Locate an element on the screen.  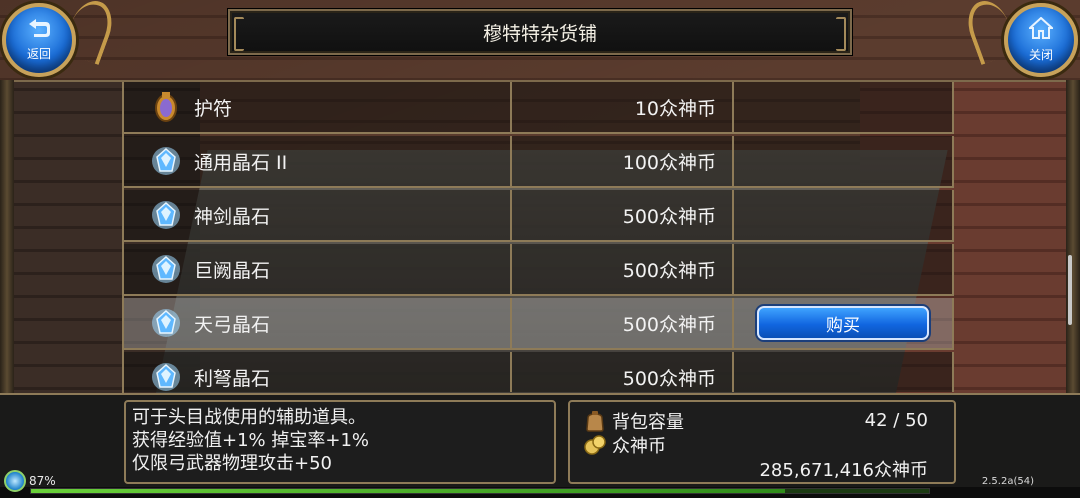
mana-orb-icon is located at coordinates (15, 481).